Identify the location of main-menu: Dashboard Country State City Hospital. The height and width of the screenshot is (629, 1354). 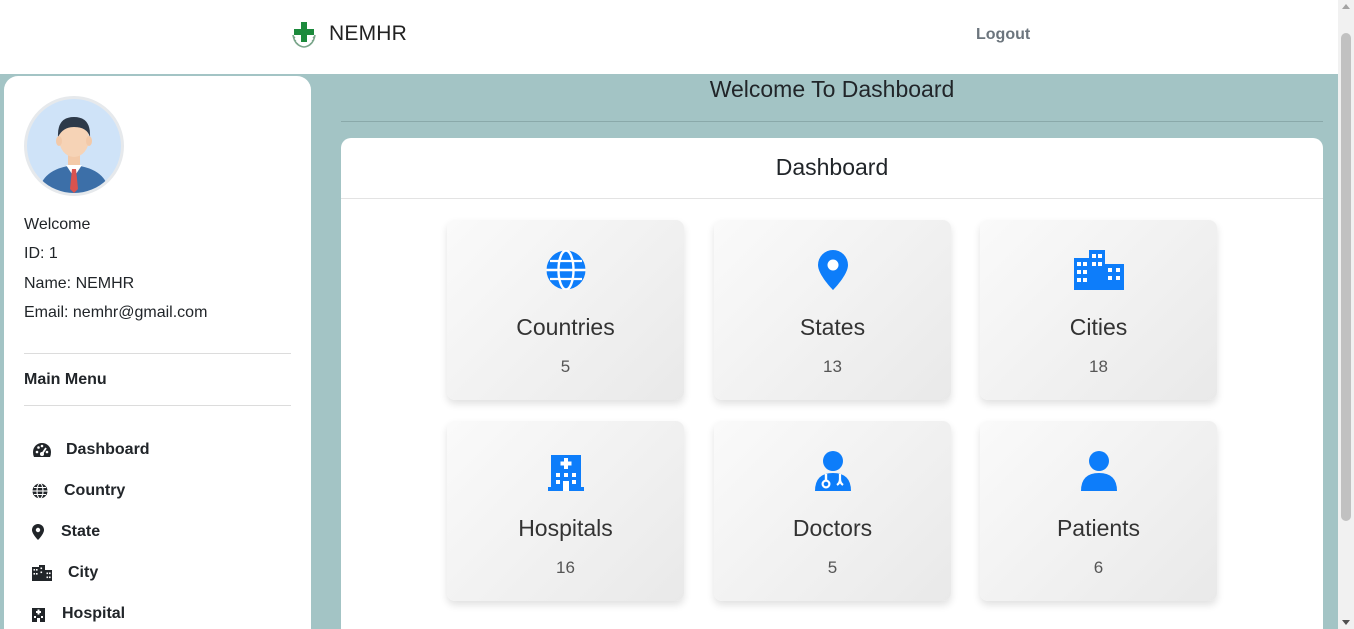
(91, 529).